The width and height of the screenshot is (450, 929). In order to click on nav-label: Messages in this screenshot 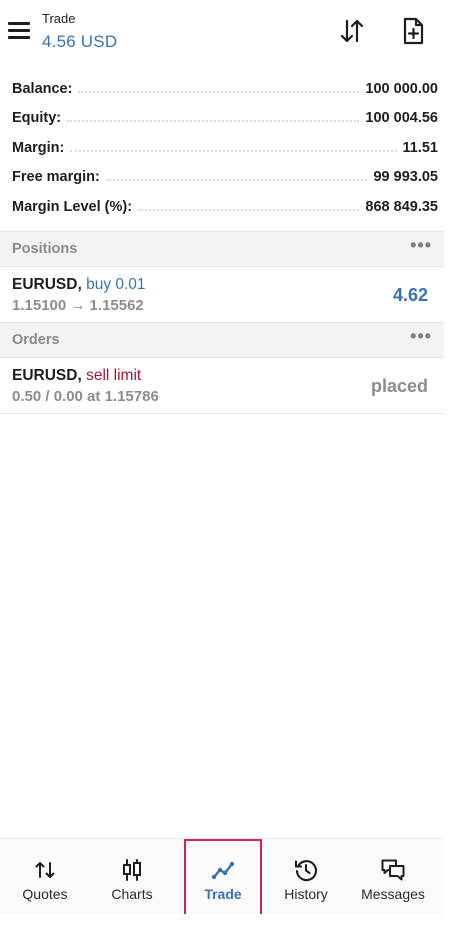, I will do `click(393, 894)`.